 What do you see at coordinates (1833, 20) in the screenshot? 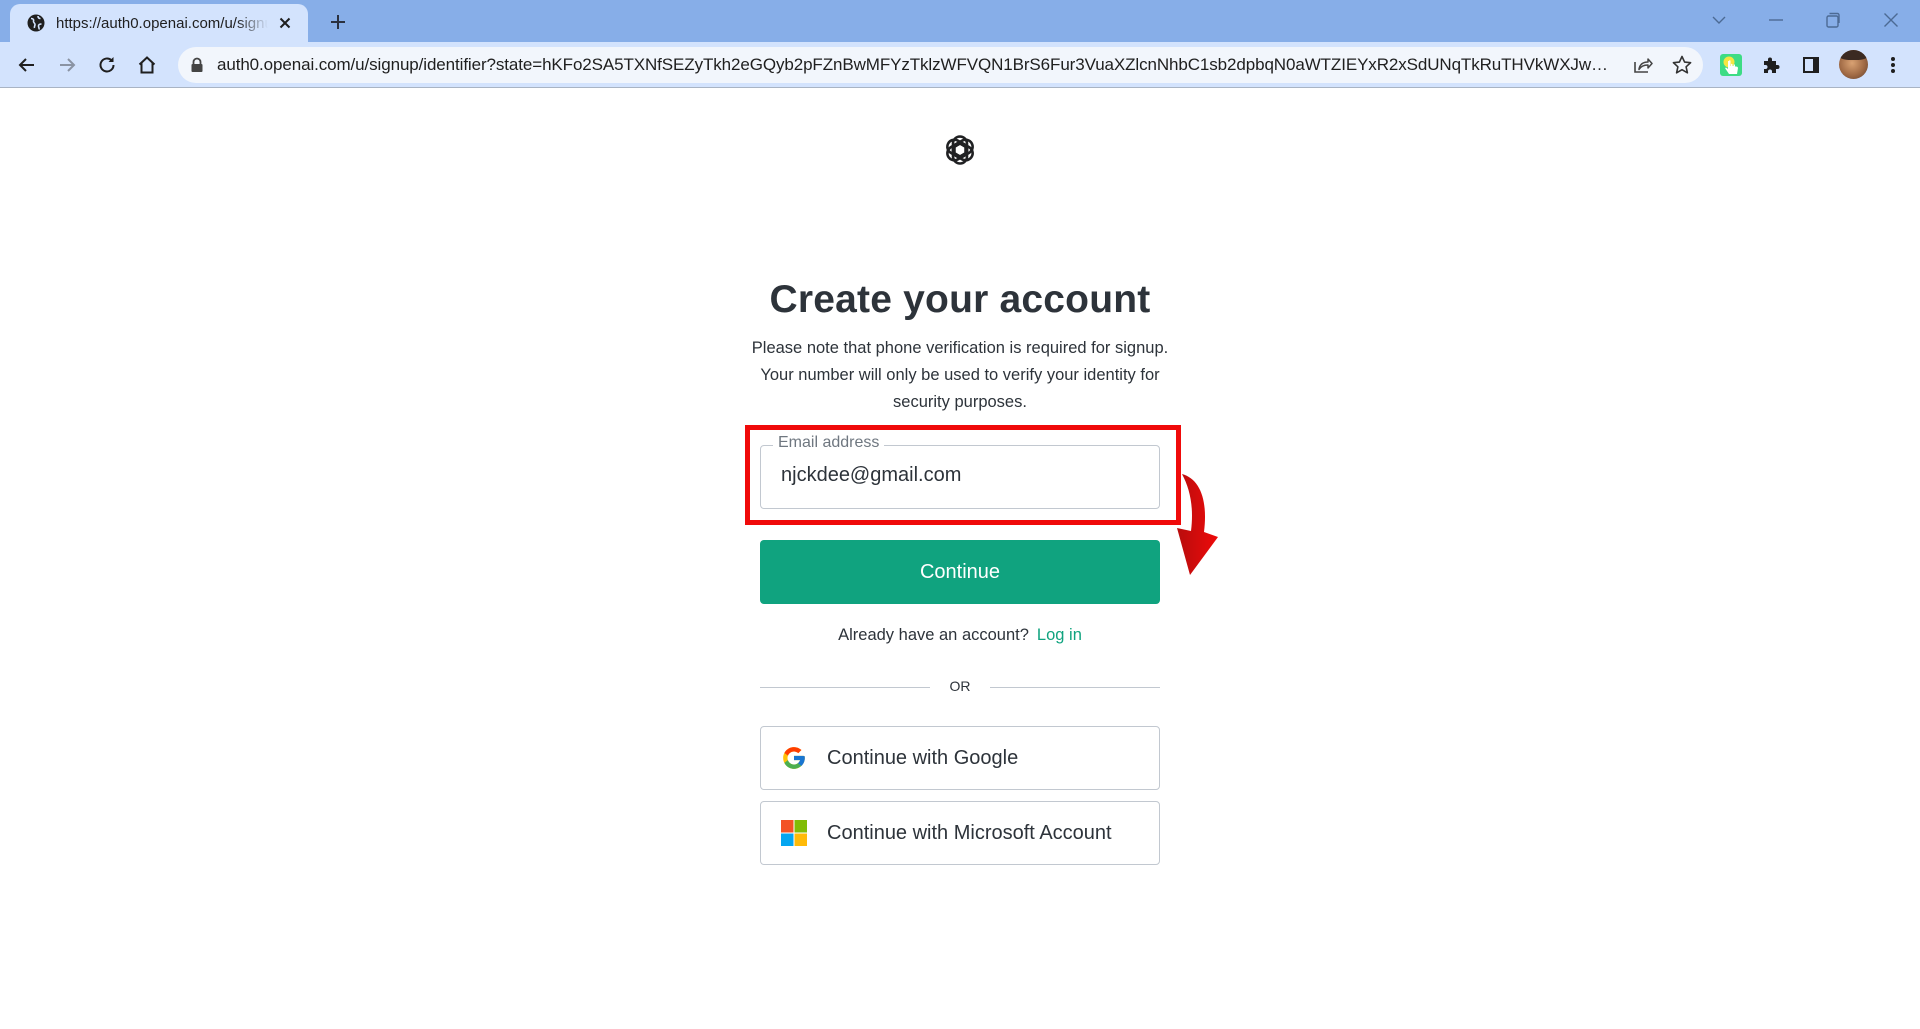
I see `restore-icon` at bounding box center [1833, 20].